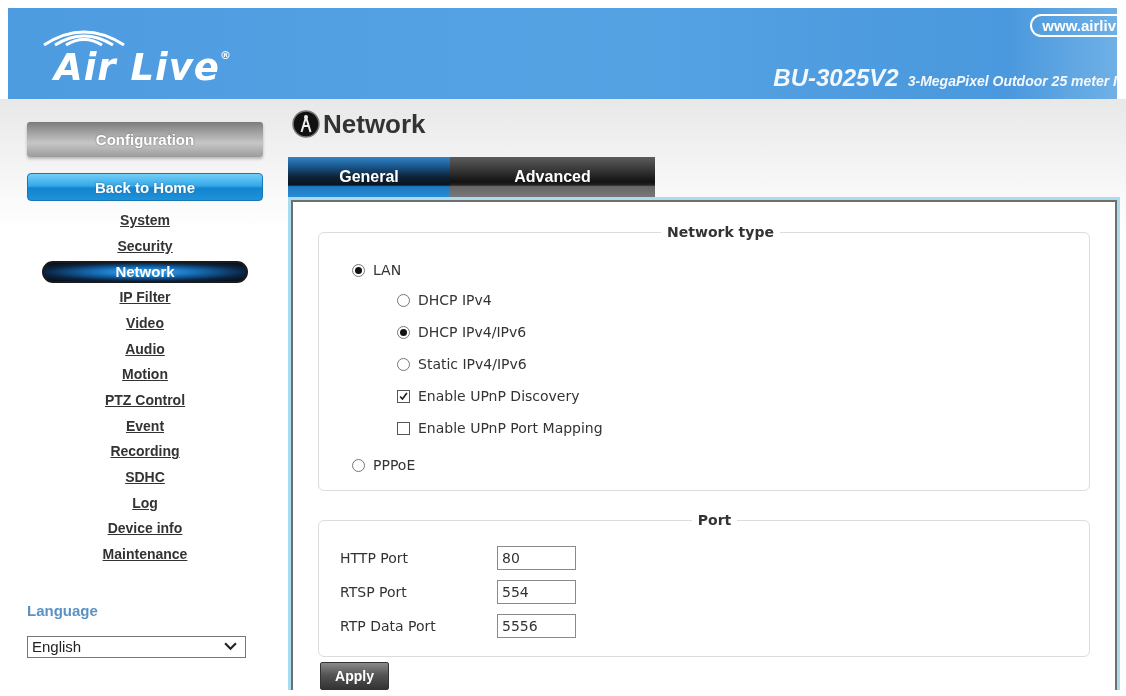 This screenshot has height=696, width=1126. I want to click on menu-item: PTZ Control, so click(145, 400).